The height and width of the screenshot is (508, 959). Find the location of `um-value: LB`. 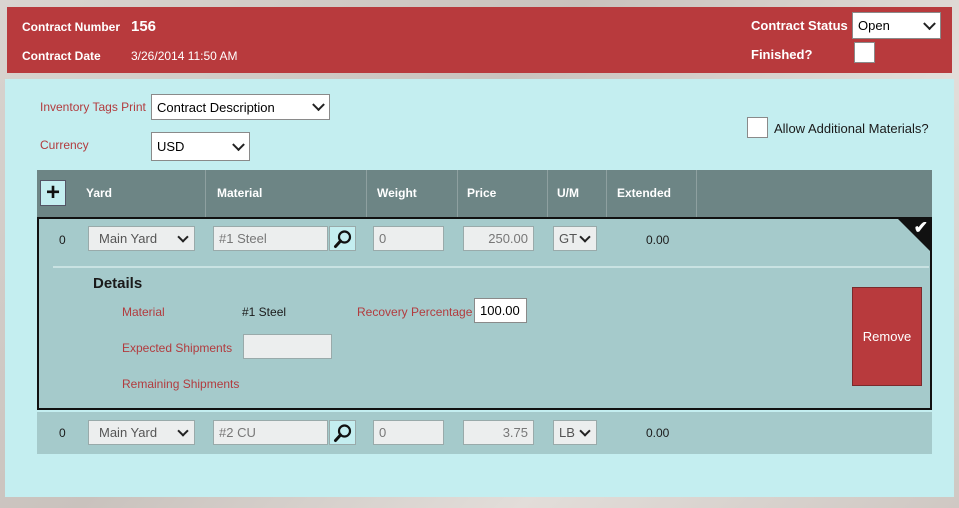

um-value: LB is located at coordinates (567, 432).